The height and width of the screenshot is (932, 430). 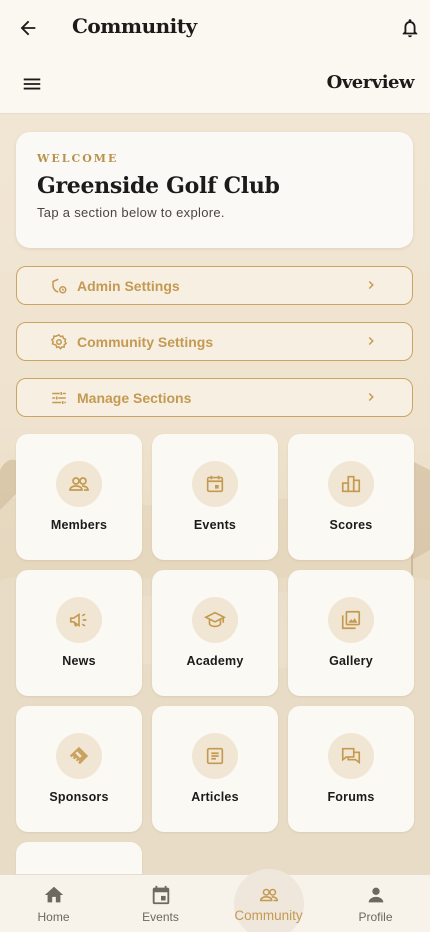 I want to click on graduation-cap-icon, so click(x=215, y=620).